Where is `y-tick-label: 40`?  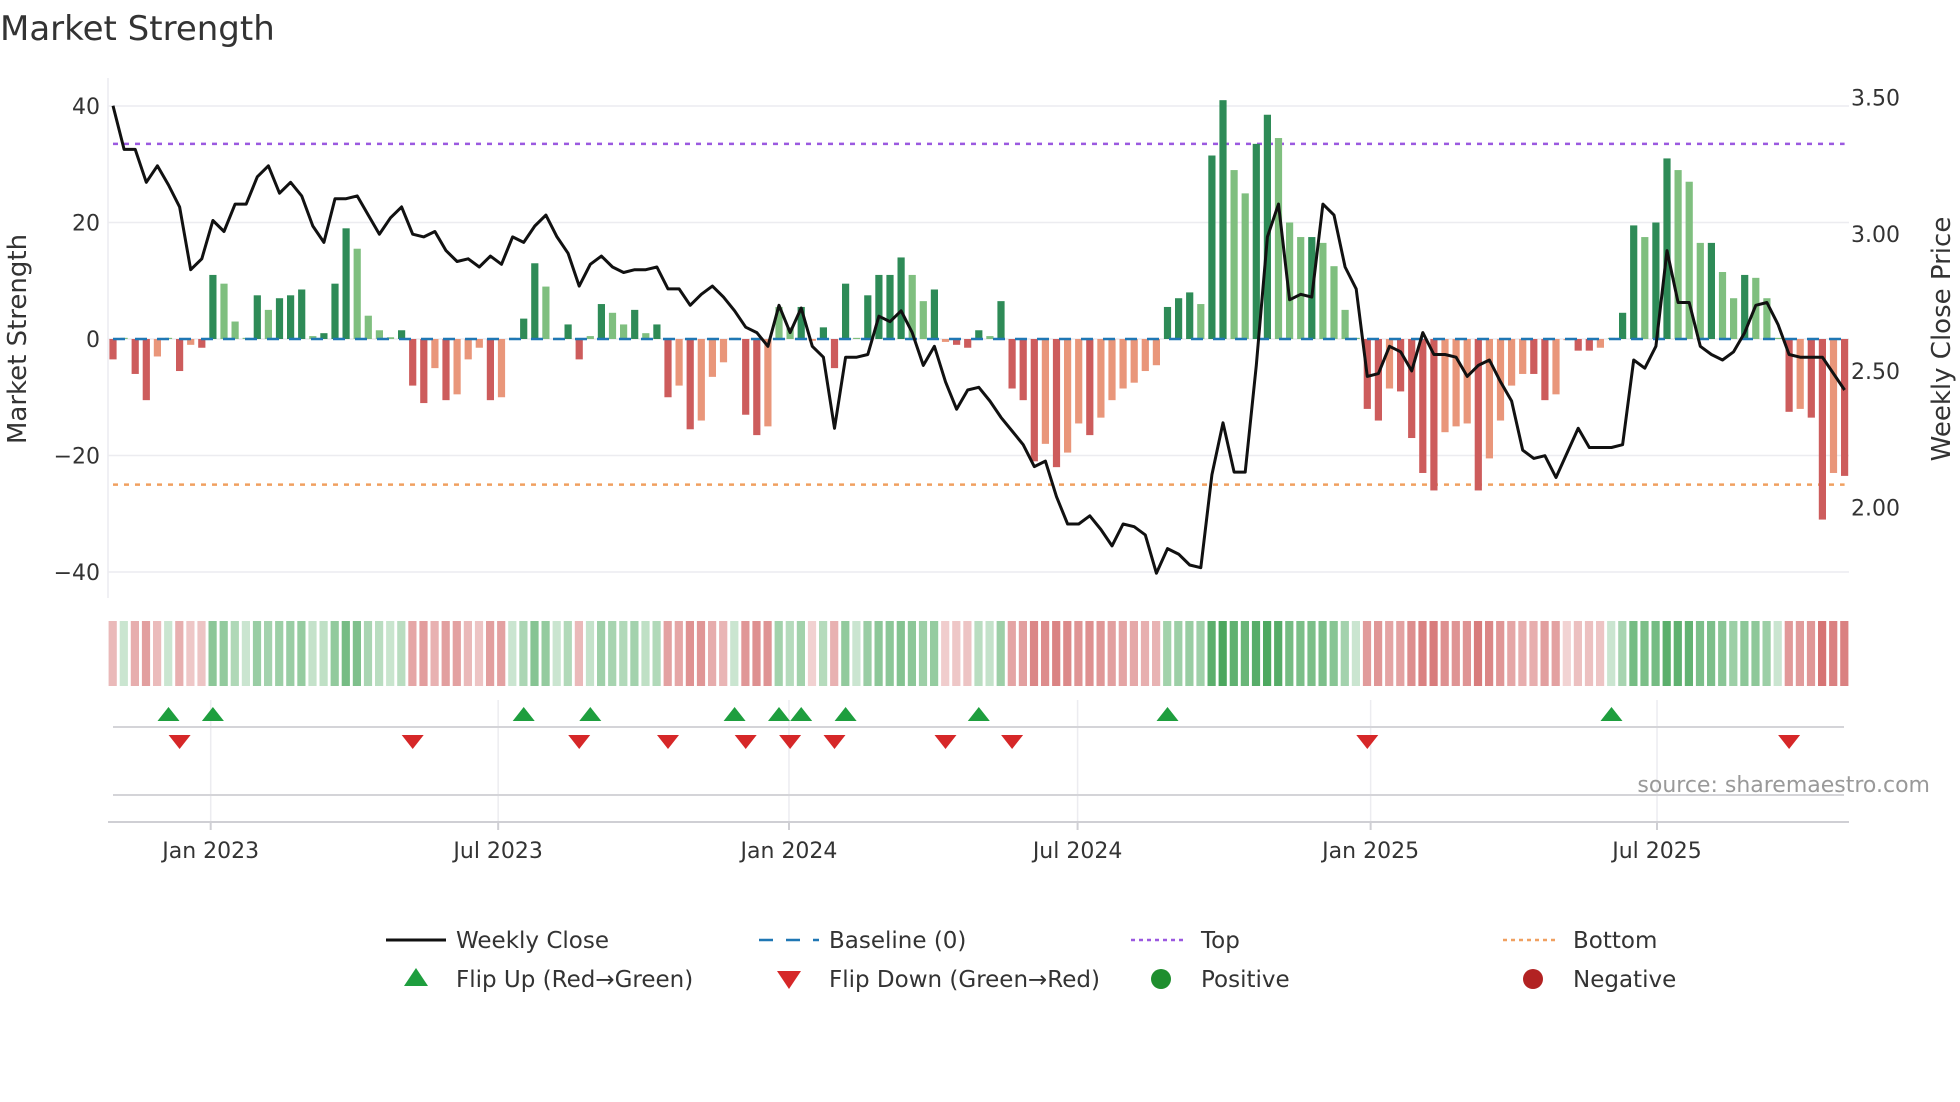 y-tick-label: 40 is located at coordinates (86, 107).